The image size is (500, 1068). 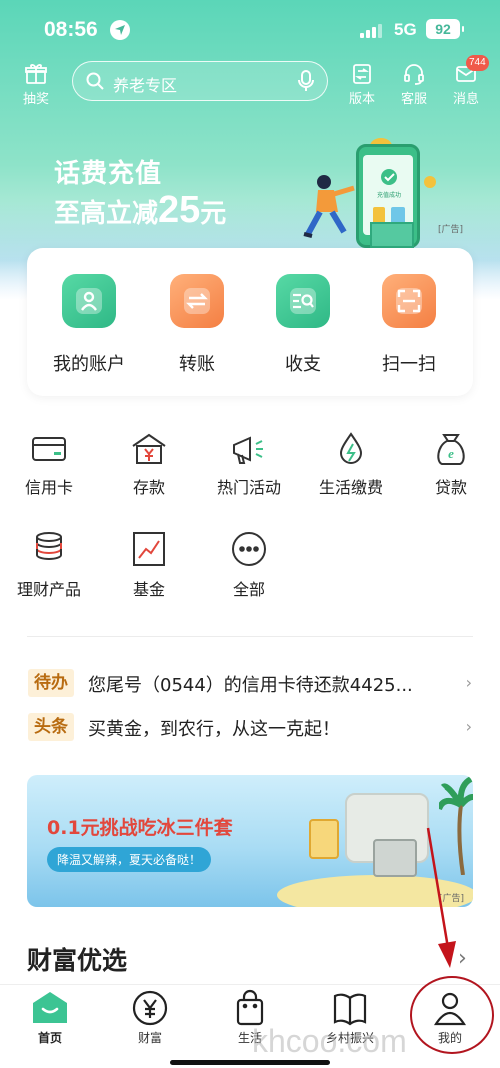 What do you see at coordinates (150, 1008) in the screenshot?
I see `yen-icon` at bounding box center [150, 1008].